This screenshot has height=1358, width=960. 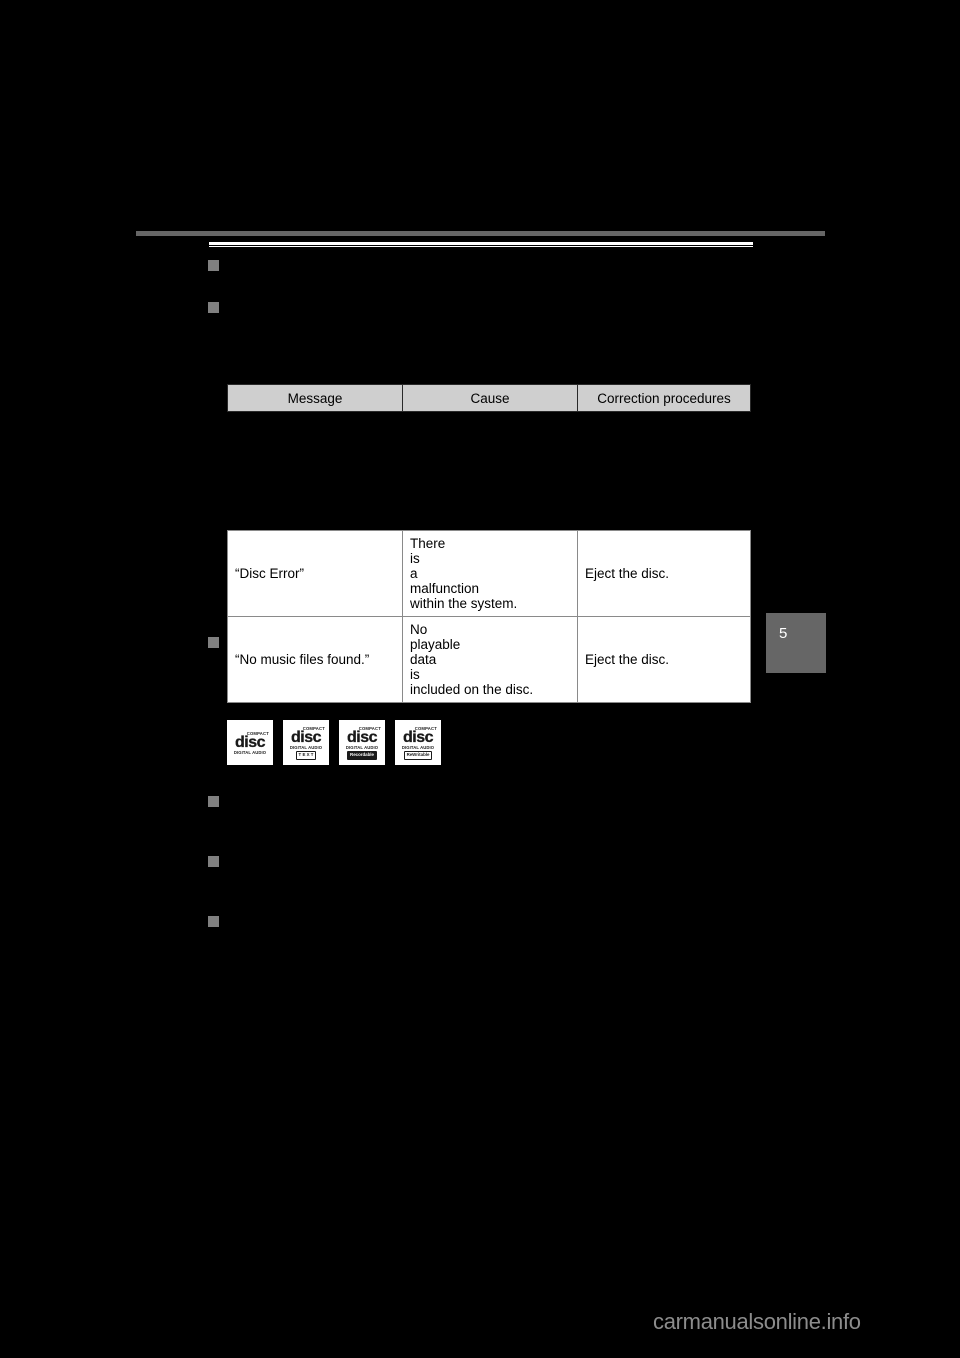 I want to click on watermark: carmanualsonline.info, so click(x=757, y=1321).